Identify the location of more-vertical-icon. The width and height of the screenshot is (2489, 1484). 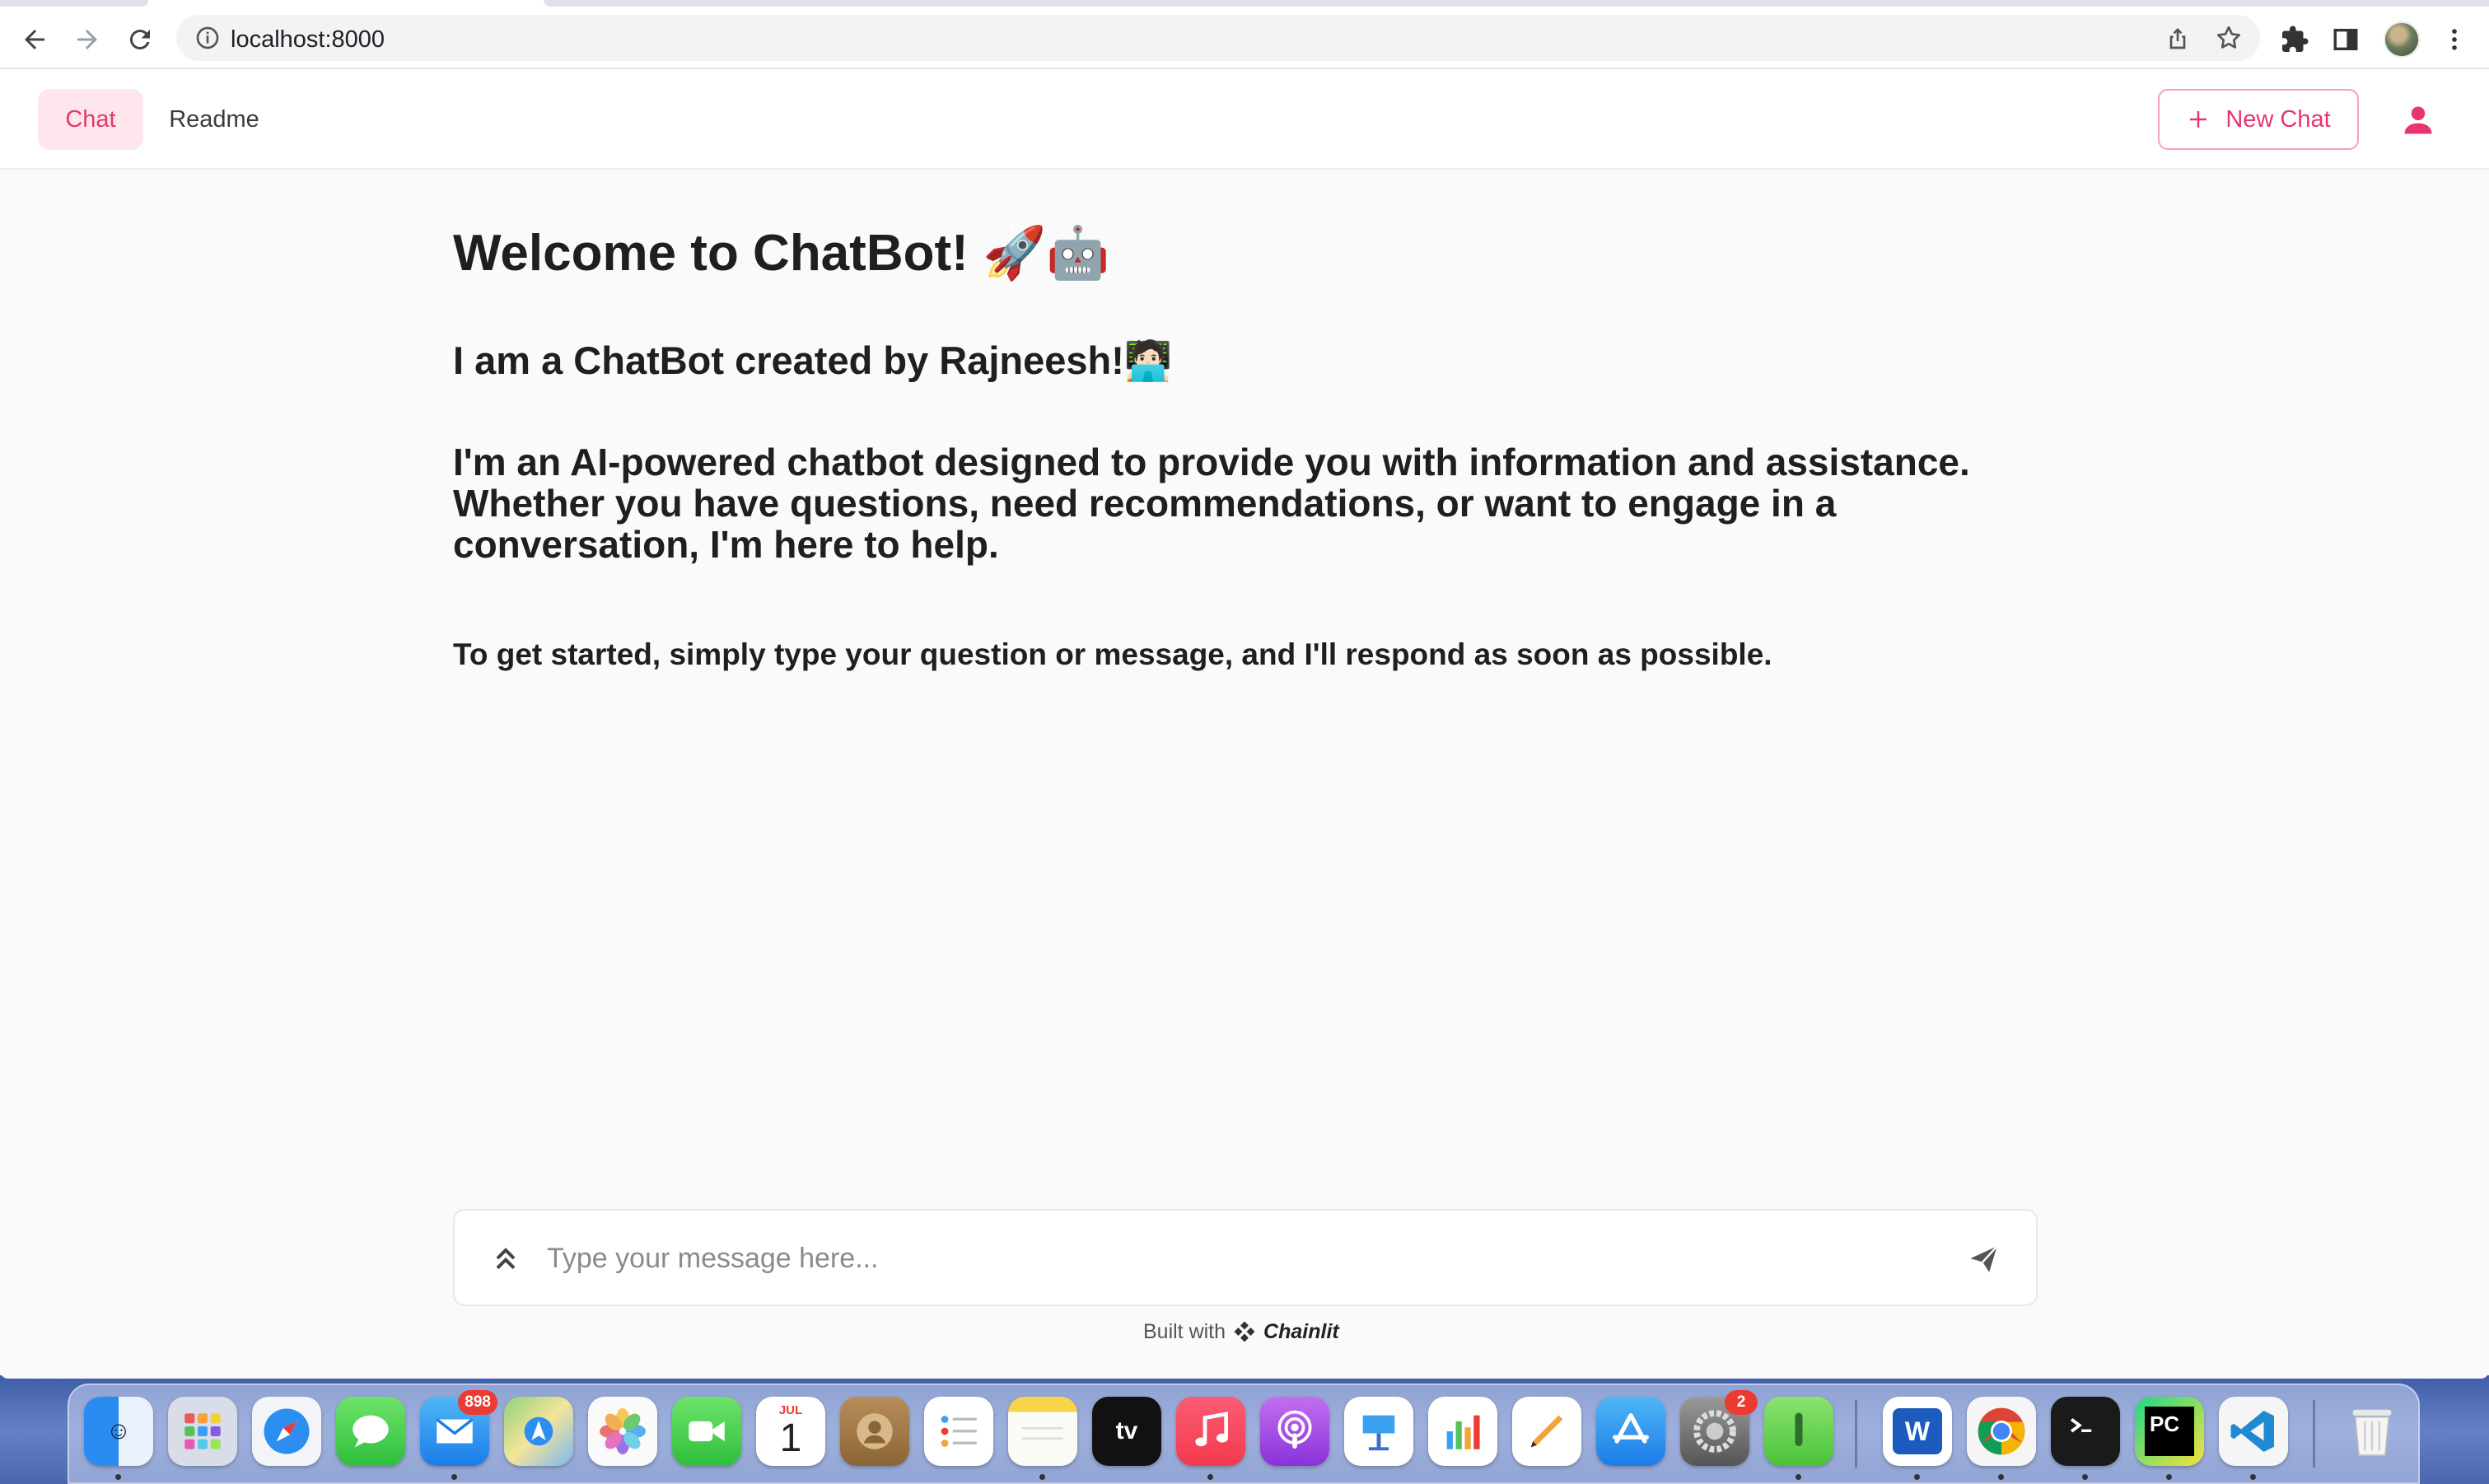
(2454, 39).